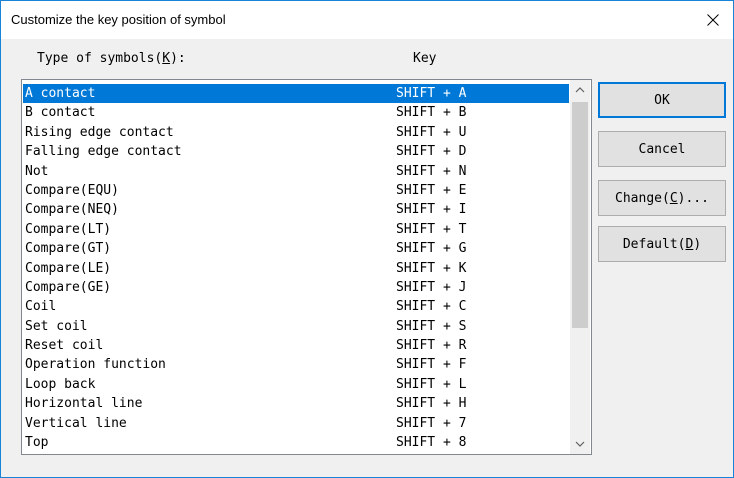 This screenshot has height=478, width=734. Describe the element at coordinates (425, 58) in the screenshot. I see `key-column-header: Key` at that location.